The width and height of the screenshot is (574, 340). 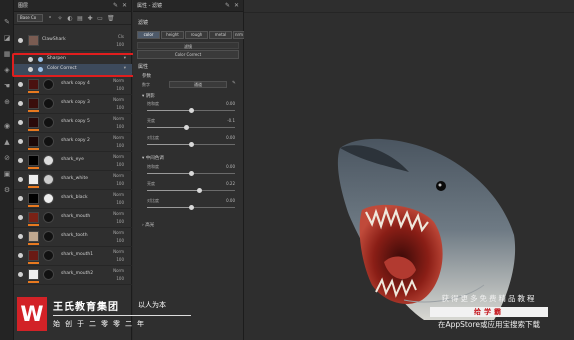 What do you see at coordinates (231, 120) in the screenshot?
I see `param-value: -0.1` at bounding box center [231, 120].